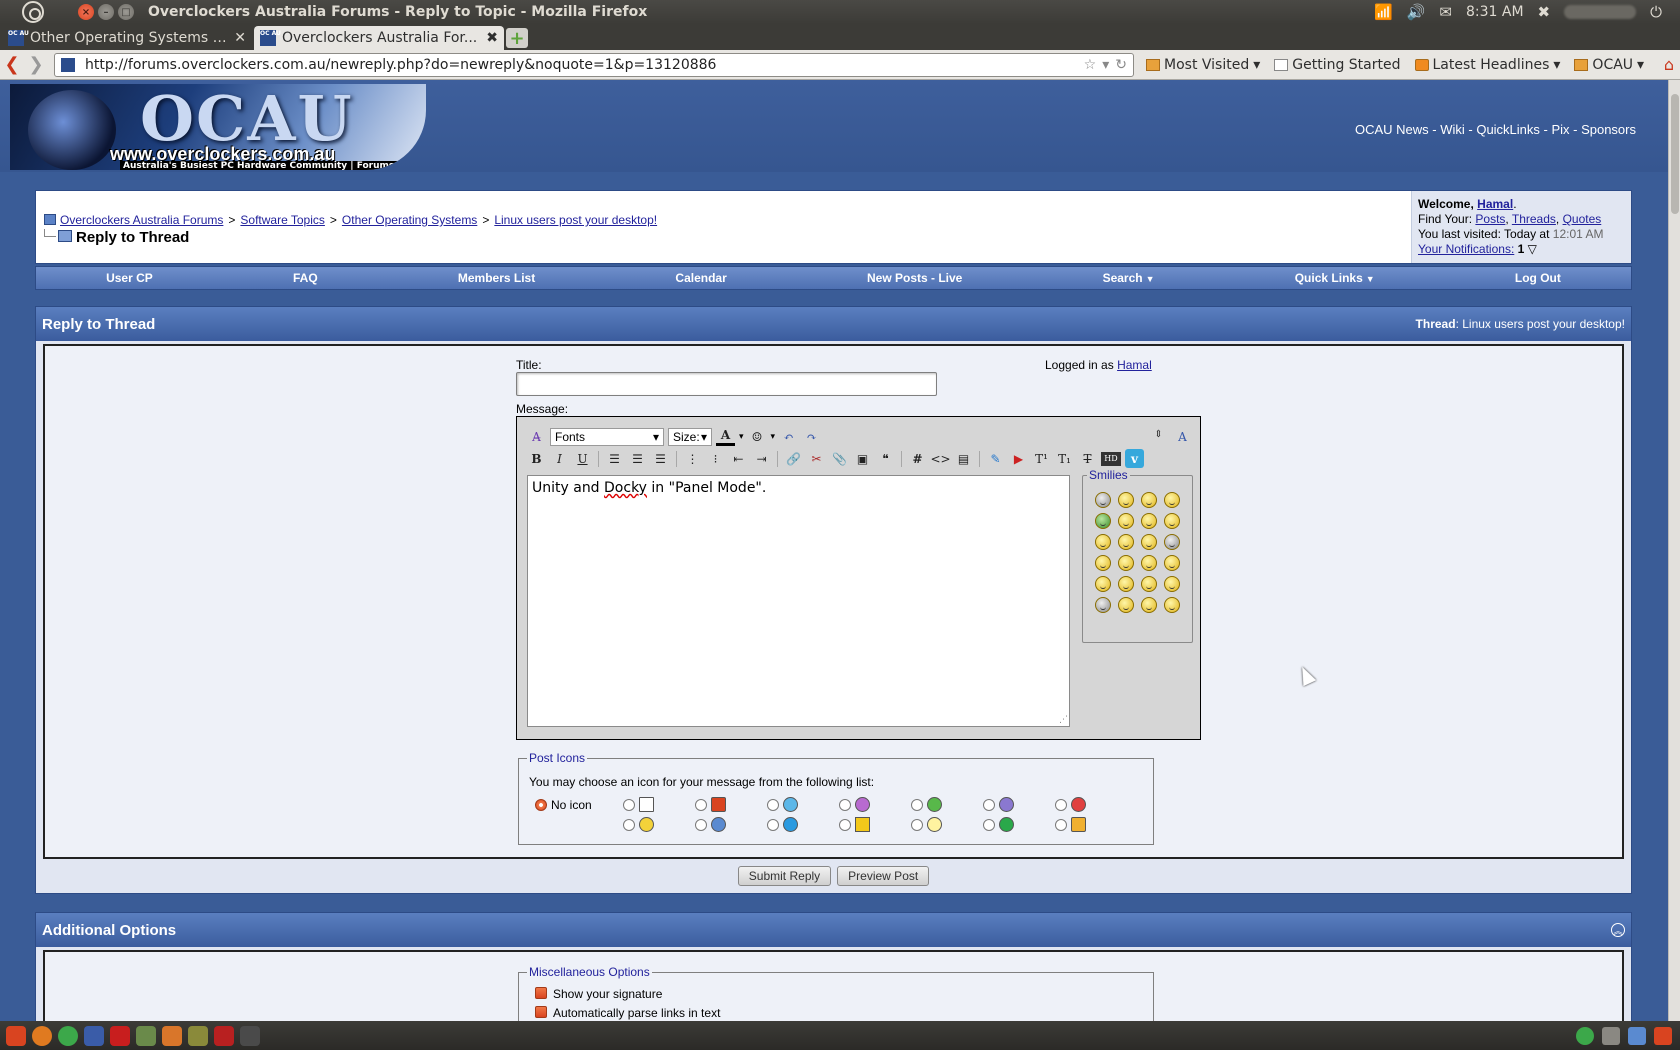 The image size is (1680, 1050). What do you see at coordinates (1534, 219) in the screenshot?
I see `find-threads-link: Threads` at bounding box center [1534, 219].